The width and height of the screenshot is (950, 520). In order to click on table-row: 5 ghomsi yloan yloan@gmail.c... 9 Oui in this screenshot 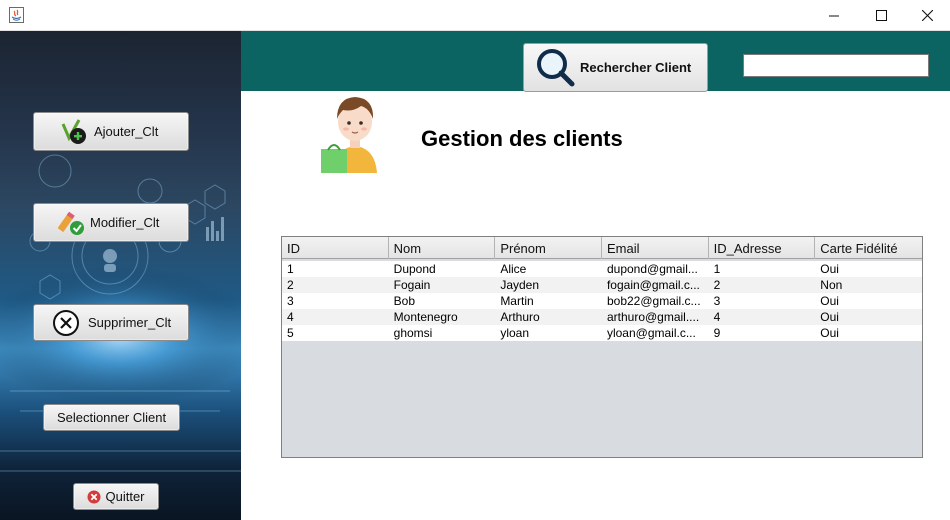, I will do `click(602, 333)`.